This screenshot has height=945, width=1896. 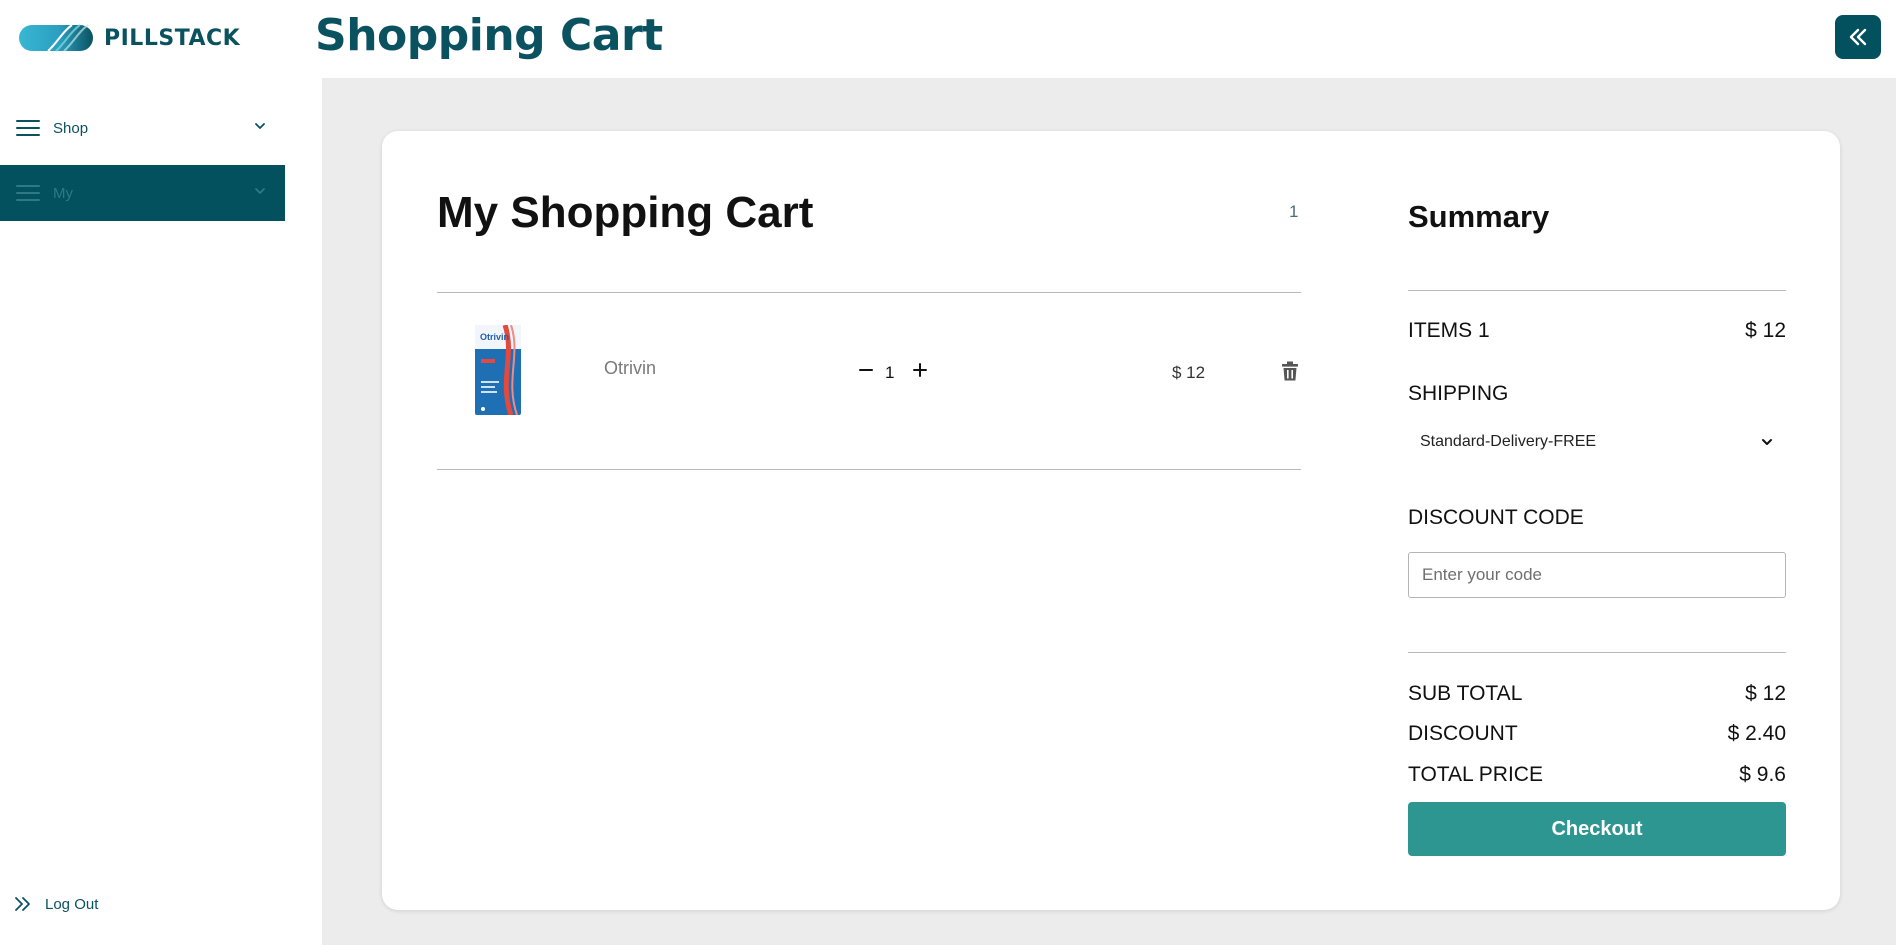 What do you see at coordinates (142, 193) in the screenshot?
I see `sidebar-item-my: My` at bounding box center [142, 193].